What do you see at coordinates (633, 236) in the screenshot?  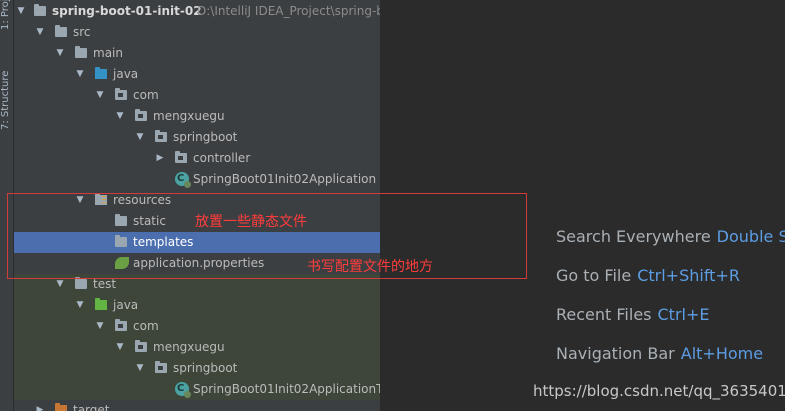 I see `hint-label: Search Everywhere` at bounding box center [633, 236].